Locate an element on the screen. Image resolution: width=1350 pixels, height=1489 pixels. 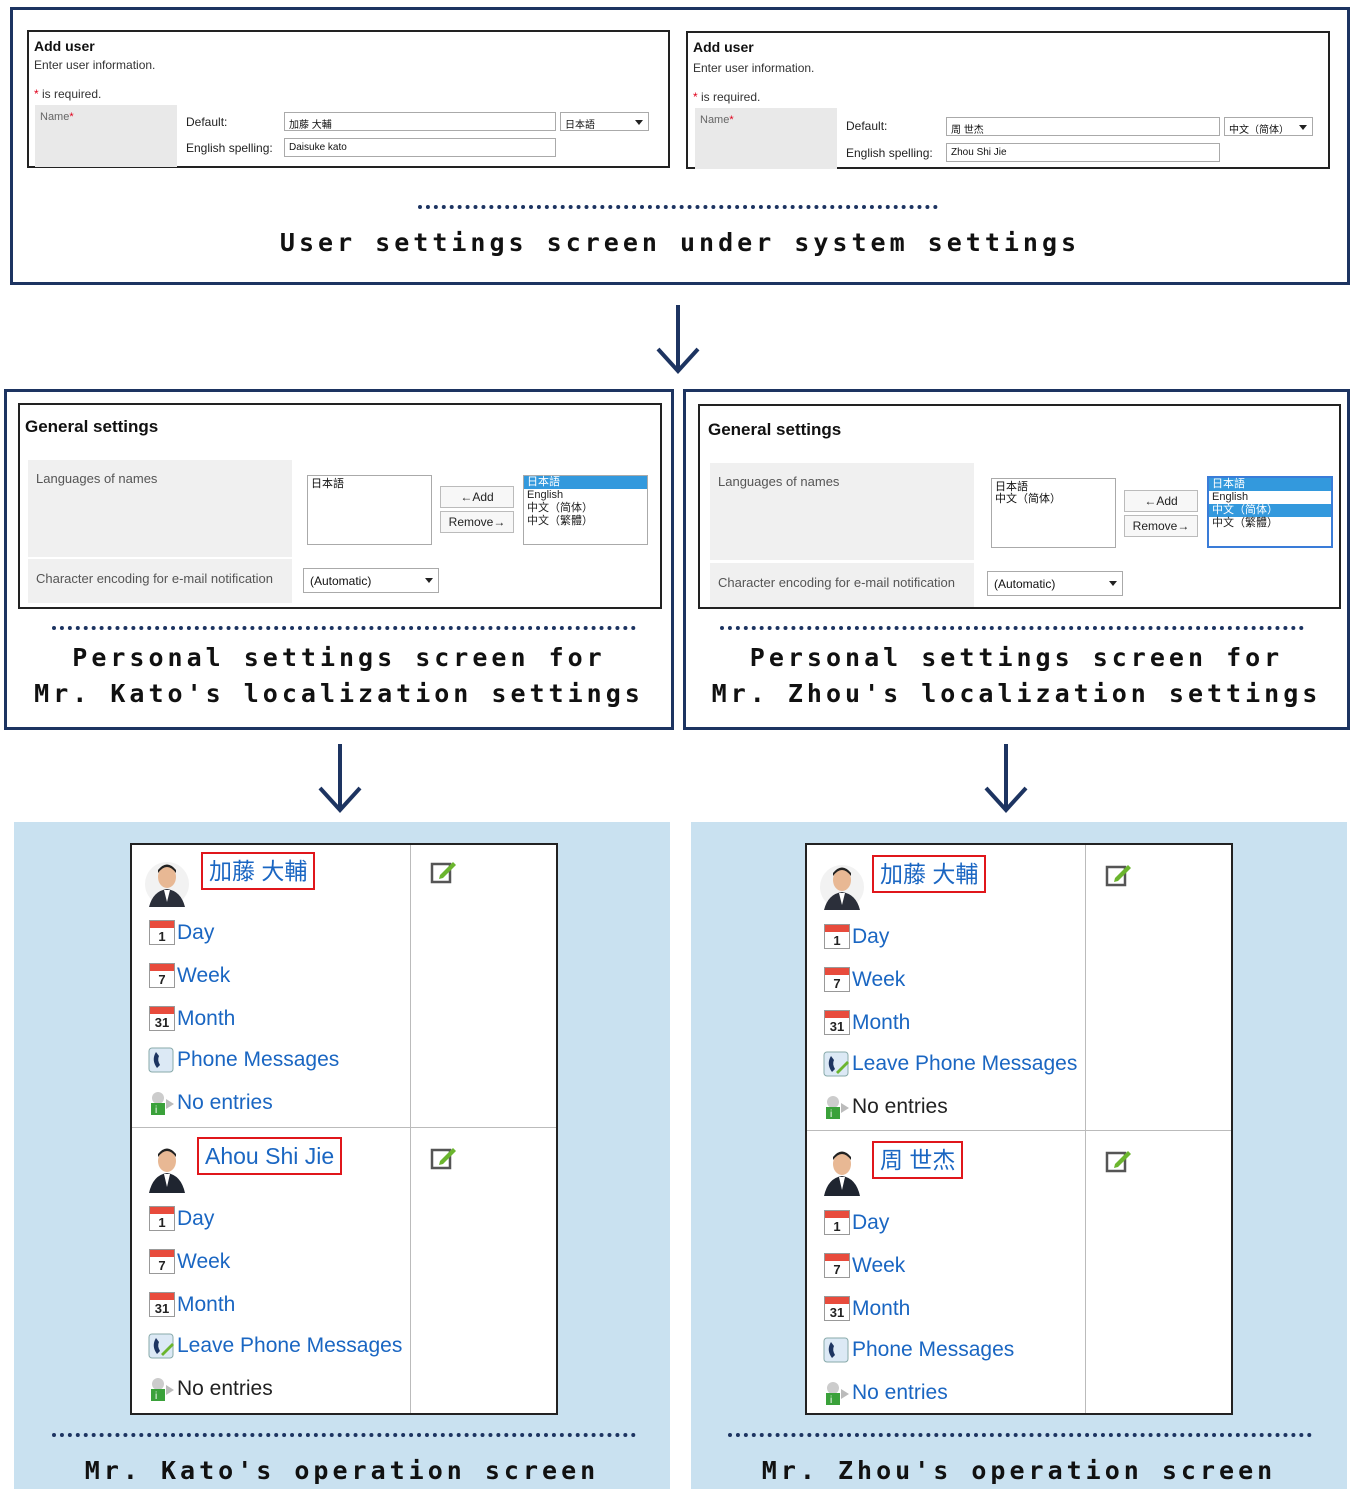
right-personal-caption-line1: Personal settings screen for is located at coordinates (1016, 657).